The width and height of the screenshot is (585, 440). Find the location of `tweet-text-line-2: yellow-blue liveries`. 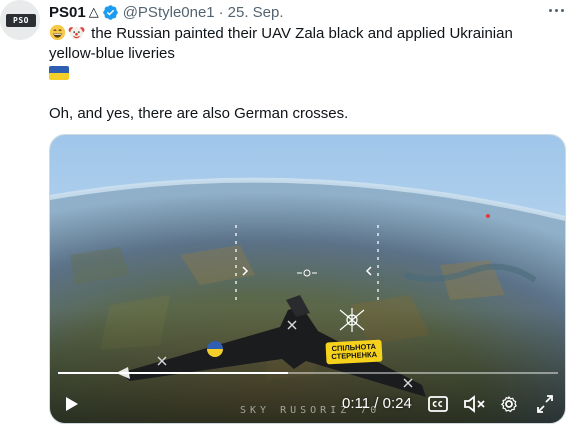

tweet-text-line-2: yellow-blue liveries is located at coordinates (112, 53).